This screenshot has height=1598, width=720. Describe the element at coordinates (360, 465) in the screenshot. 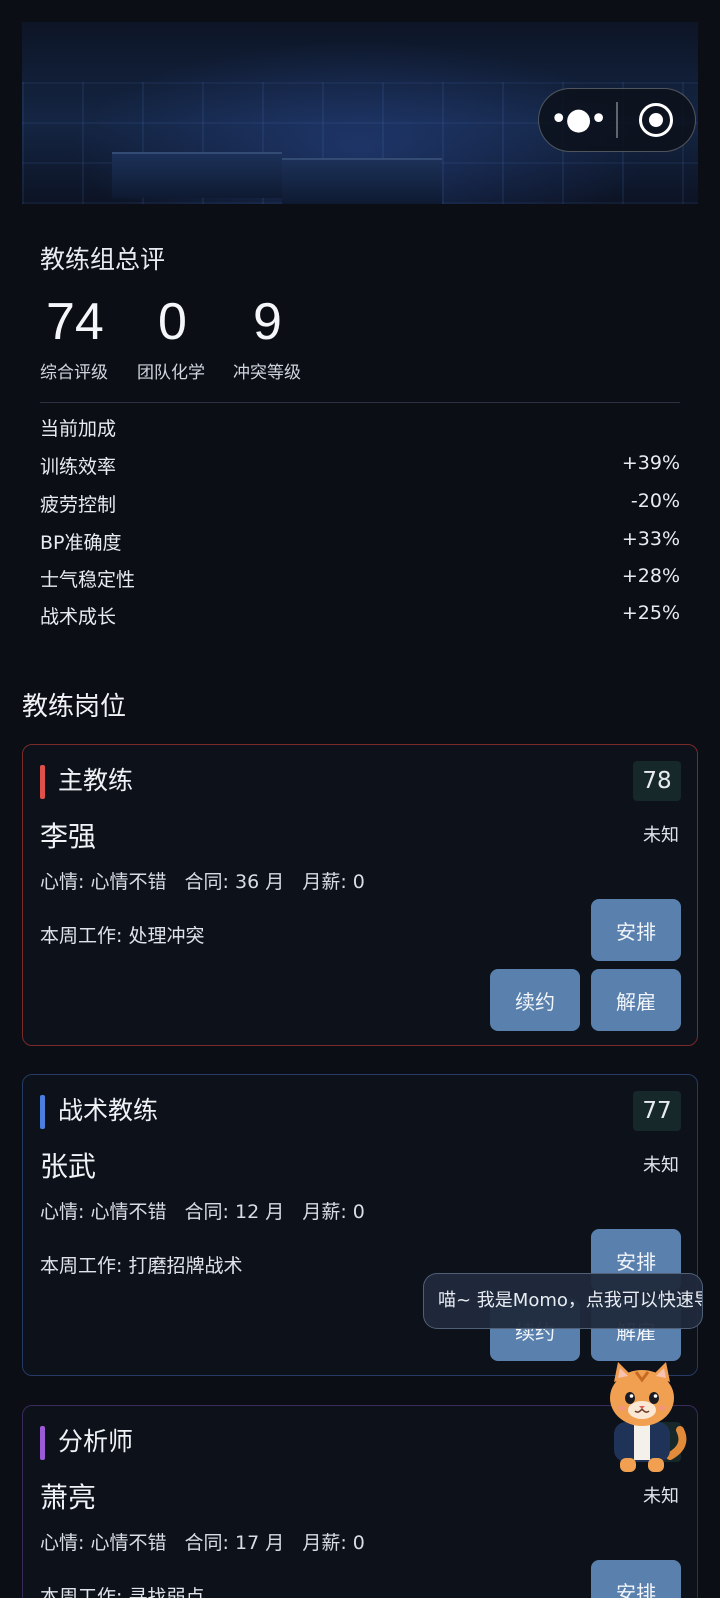

I see `bonus-row: 训练效率 +39%` at that location.